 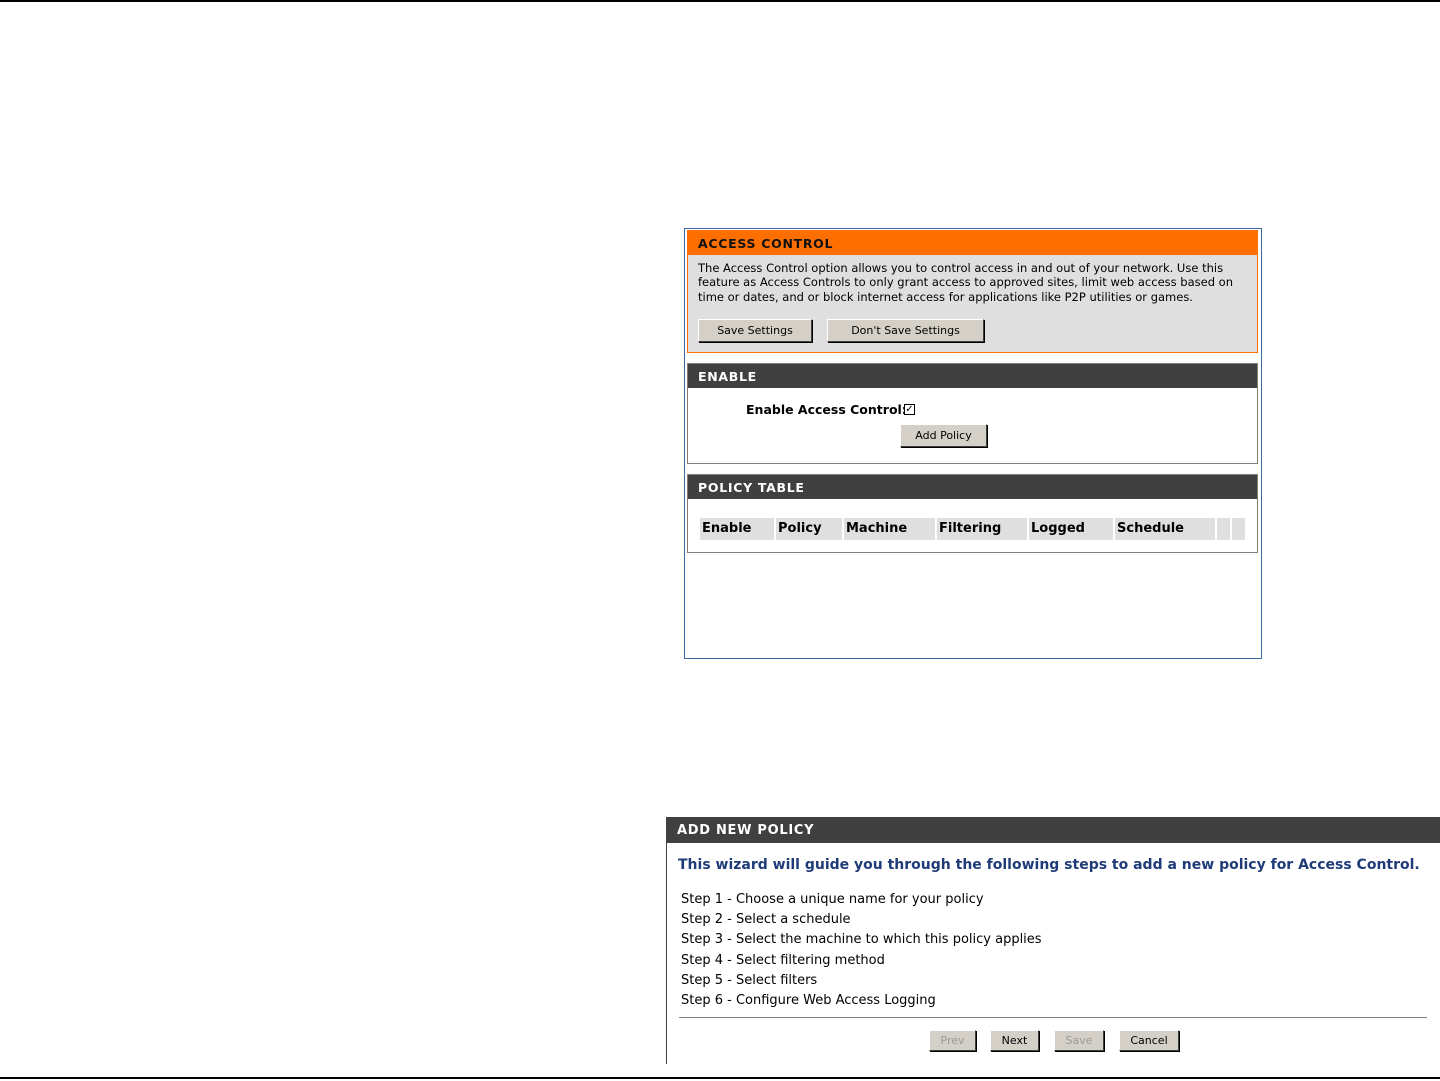 I want to click on next-button: Next, so click(x=1014, y=1040).